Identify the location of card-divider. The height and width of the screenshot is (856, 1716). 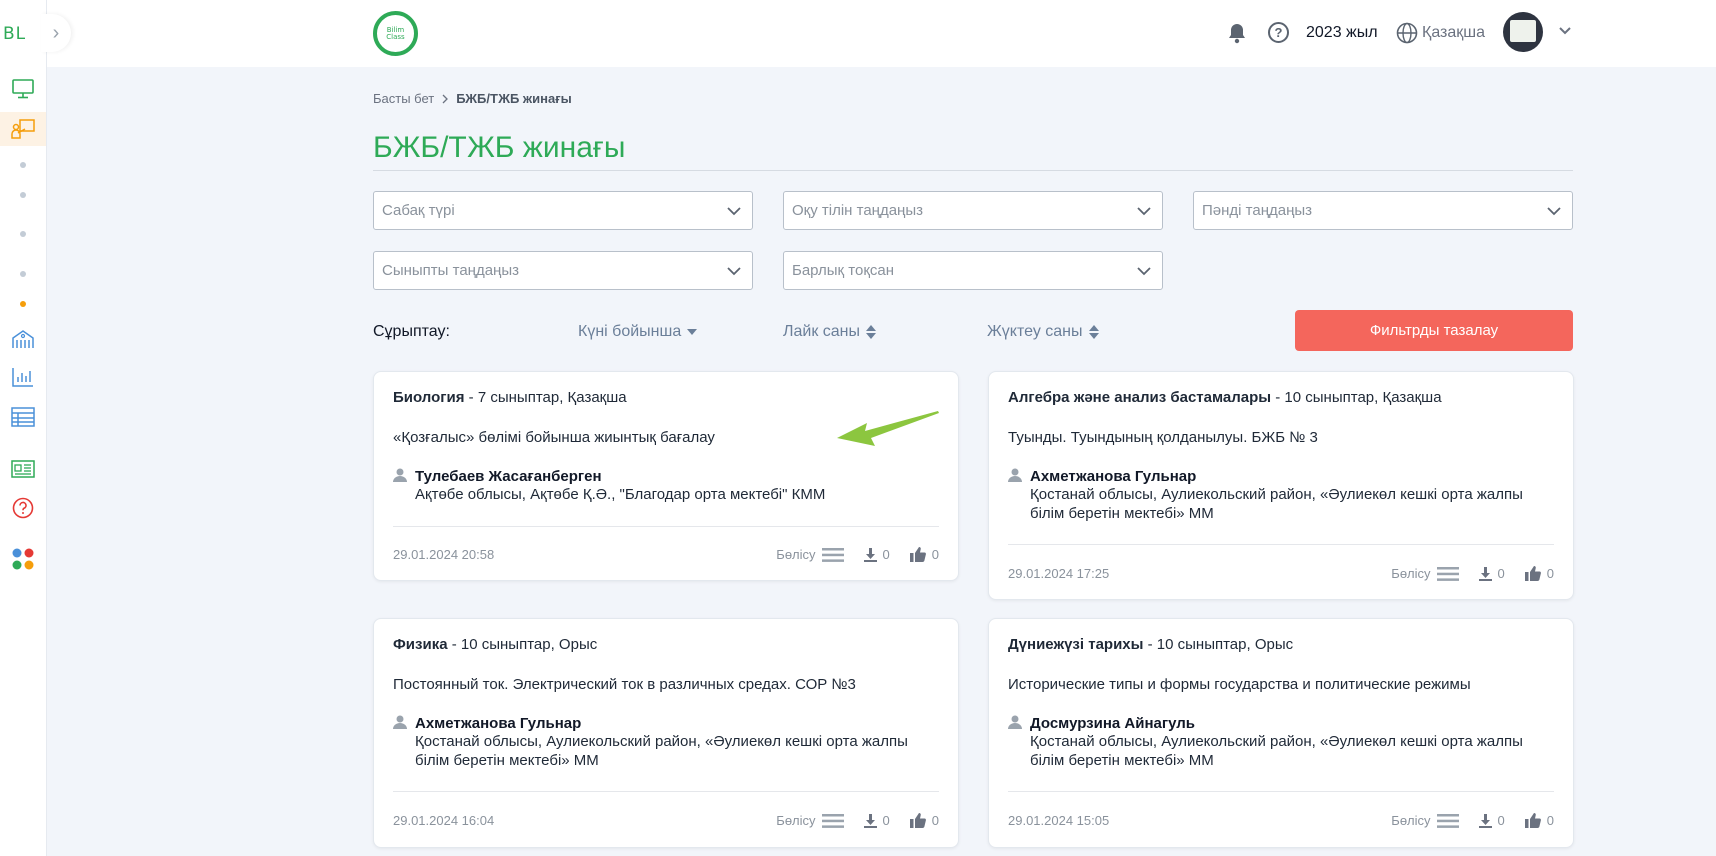
(1281, 791).